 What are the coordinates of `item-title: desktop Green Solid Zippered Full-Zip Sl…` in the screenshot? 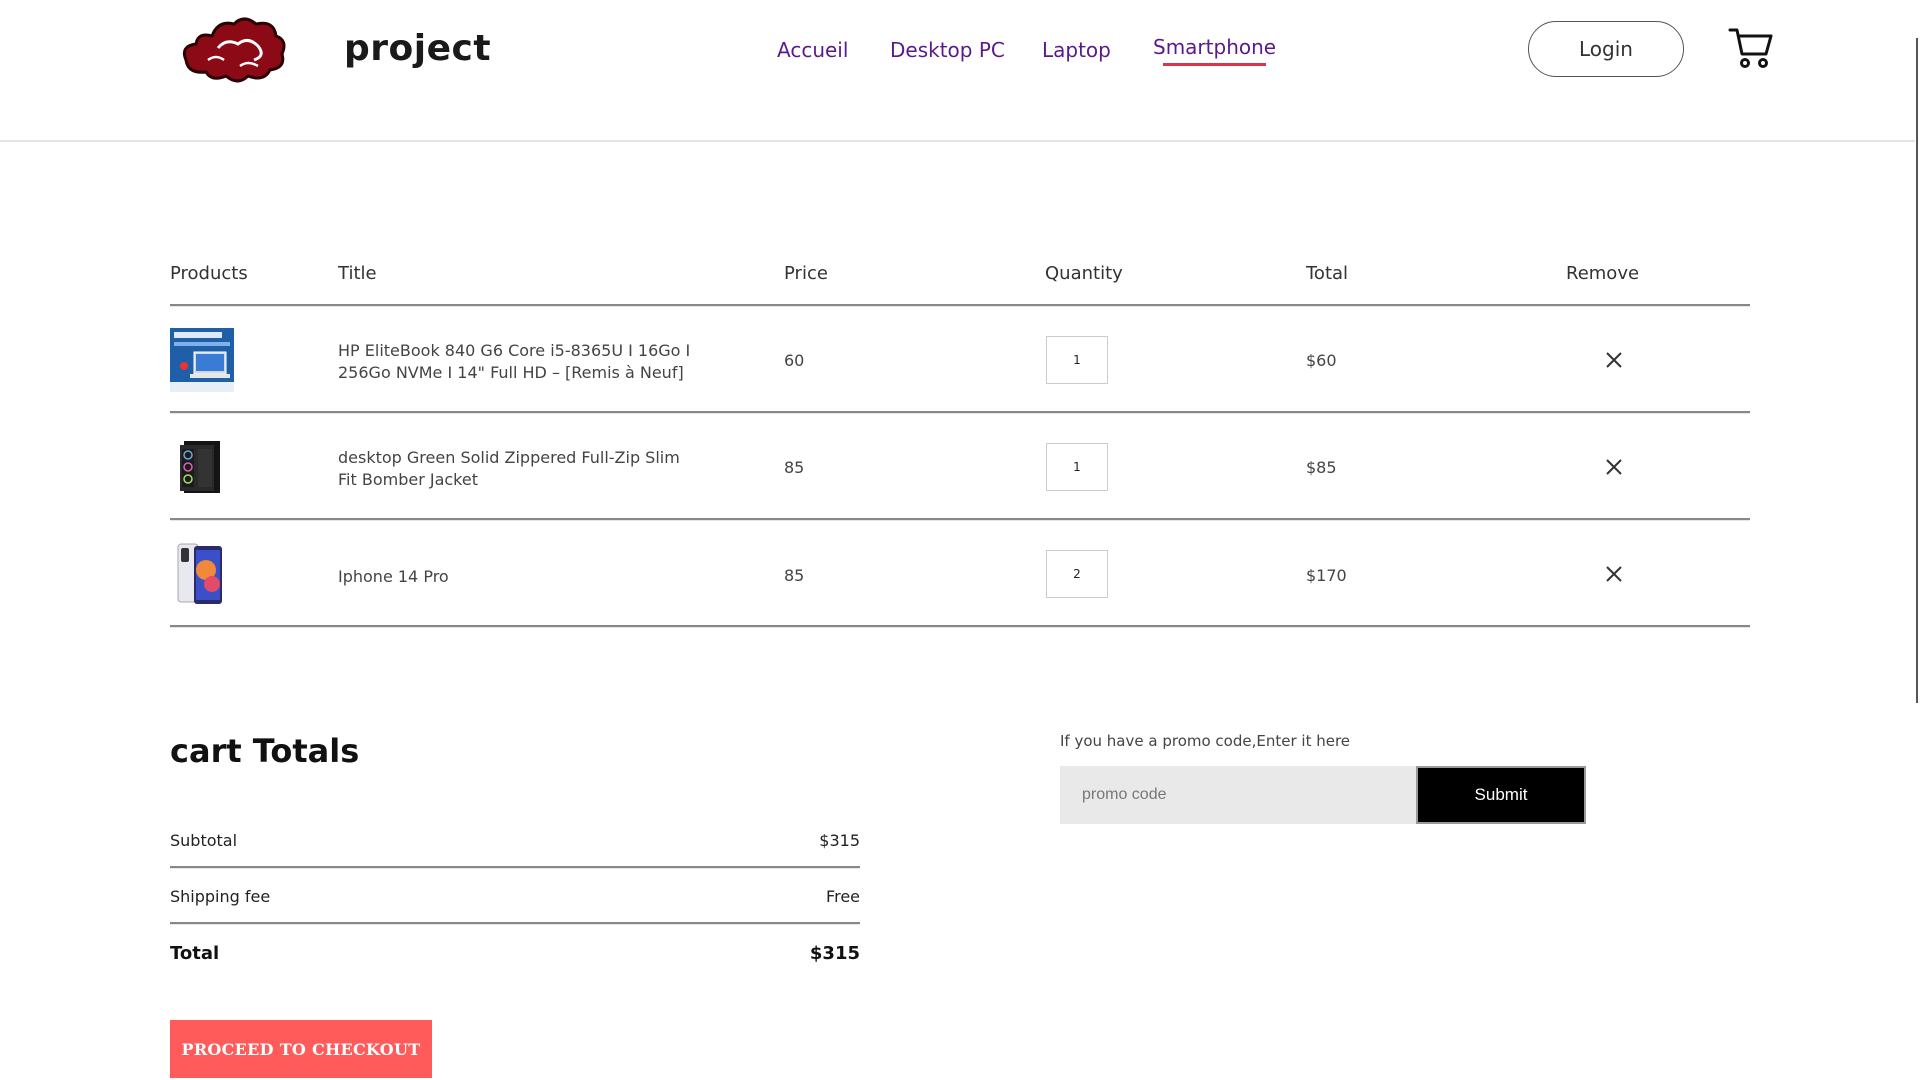 It's located at (509, 468).